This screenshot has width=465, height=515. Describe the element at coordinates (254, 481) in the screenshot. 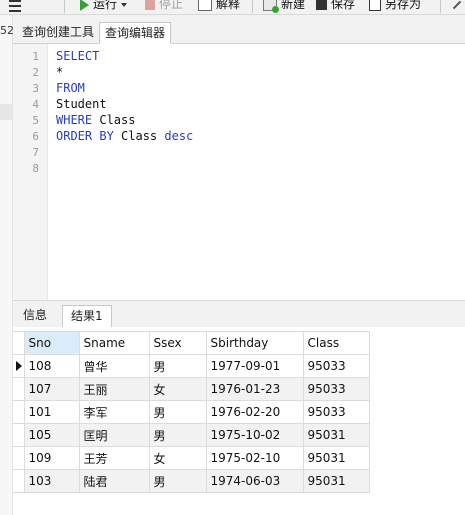

I see `cell-sbirthday: 1974-06-03` at that location.